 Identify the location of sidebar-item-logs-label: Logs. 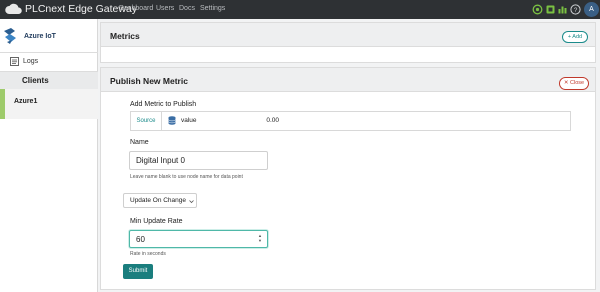
(31, 61).